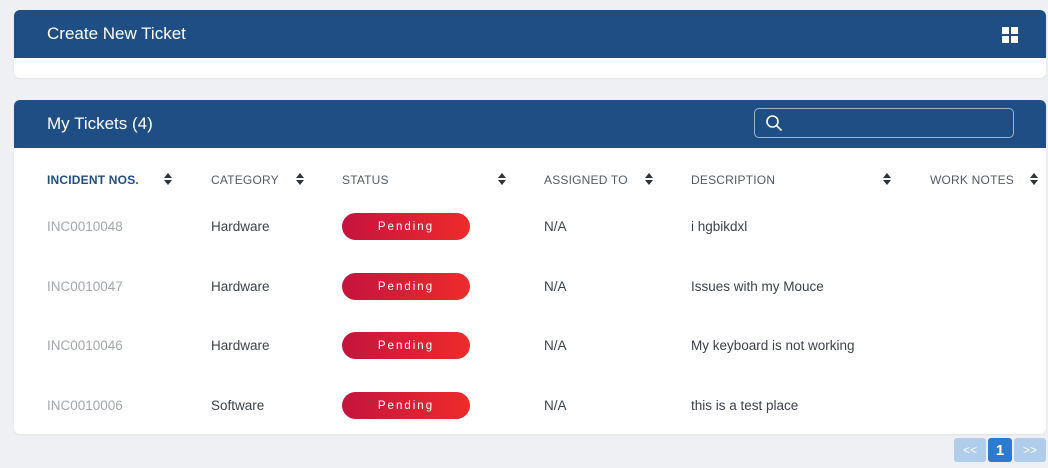 This screenshot has height=468, width=1048. What do you see at coordinates (1010, 35) in the screenshot?
I see `grid-icon` at bounding box center [1010, 35].